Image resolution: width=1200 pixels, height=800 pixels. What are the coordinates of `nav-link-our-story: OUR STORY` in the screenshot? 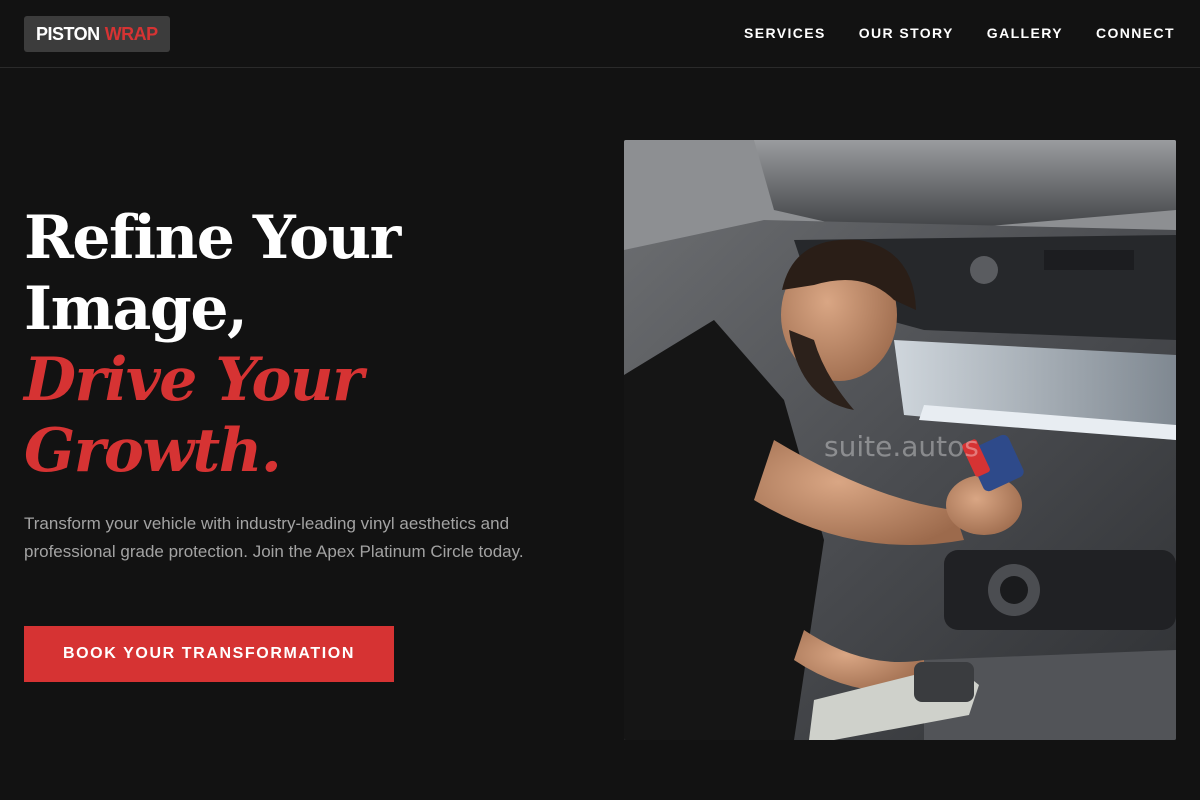 It's located at (906, 33).